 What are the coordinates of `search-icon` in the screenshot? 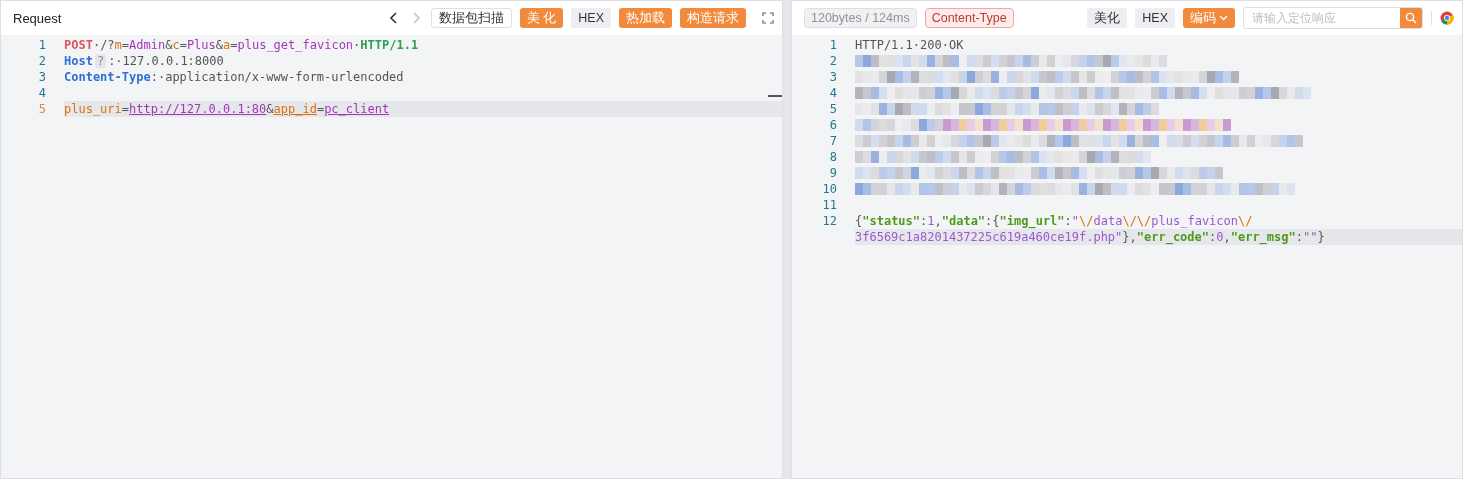 It's located at (1411, 18).